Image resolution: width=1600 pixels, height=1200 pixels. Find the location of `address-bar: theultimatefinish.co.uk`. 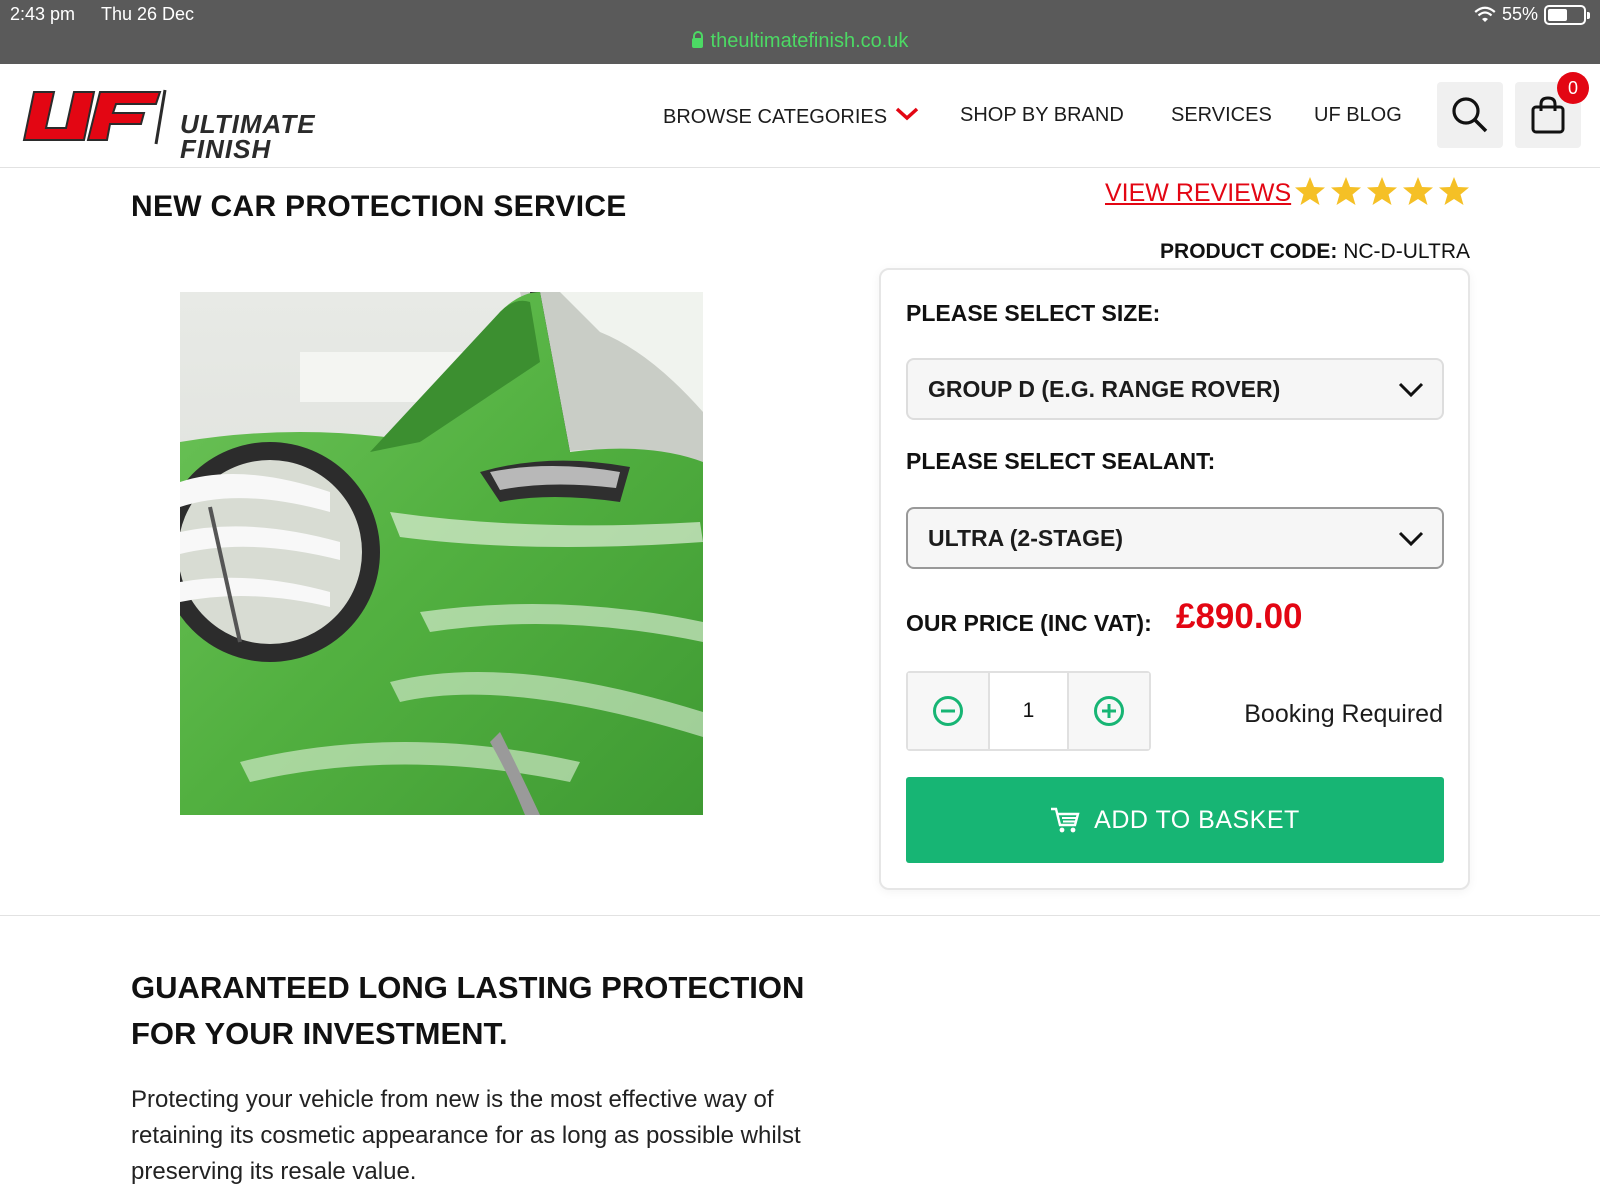

address-bar: theultimatefinish.co.uk is located at coordinates (800, 41).